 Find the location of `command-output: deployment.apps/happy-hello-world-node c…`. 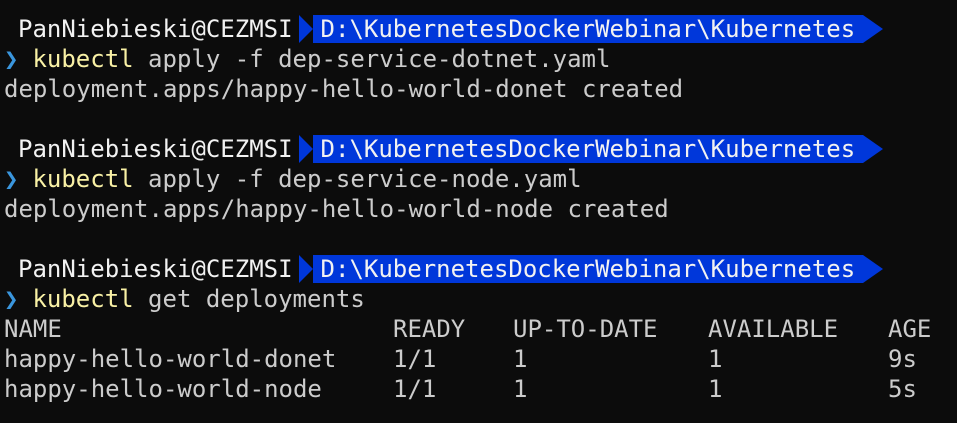

command-output: deployment.apps/happy-hello-world-node c… is located at coordinates (336, 209).